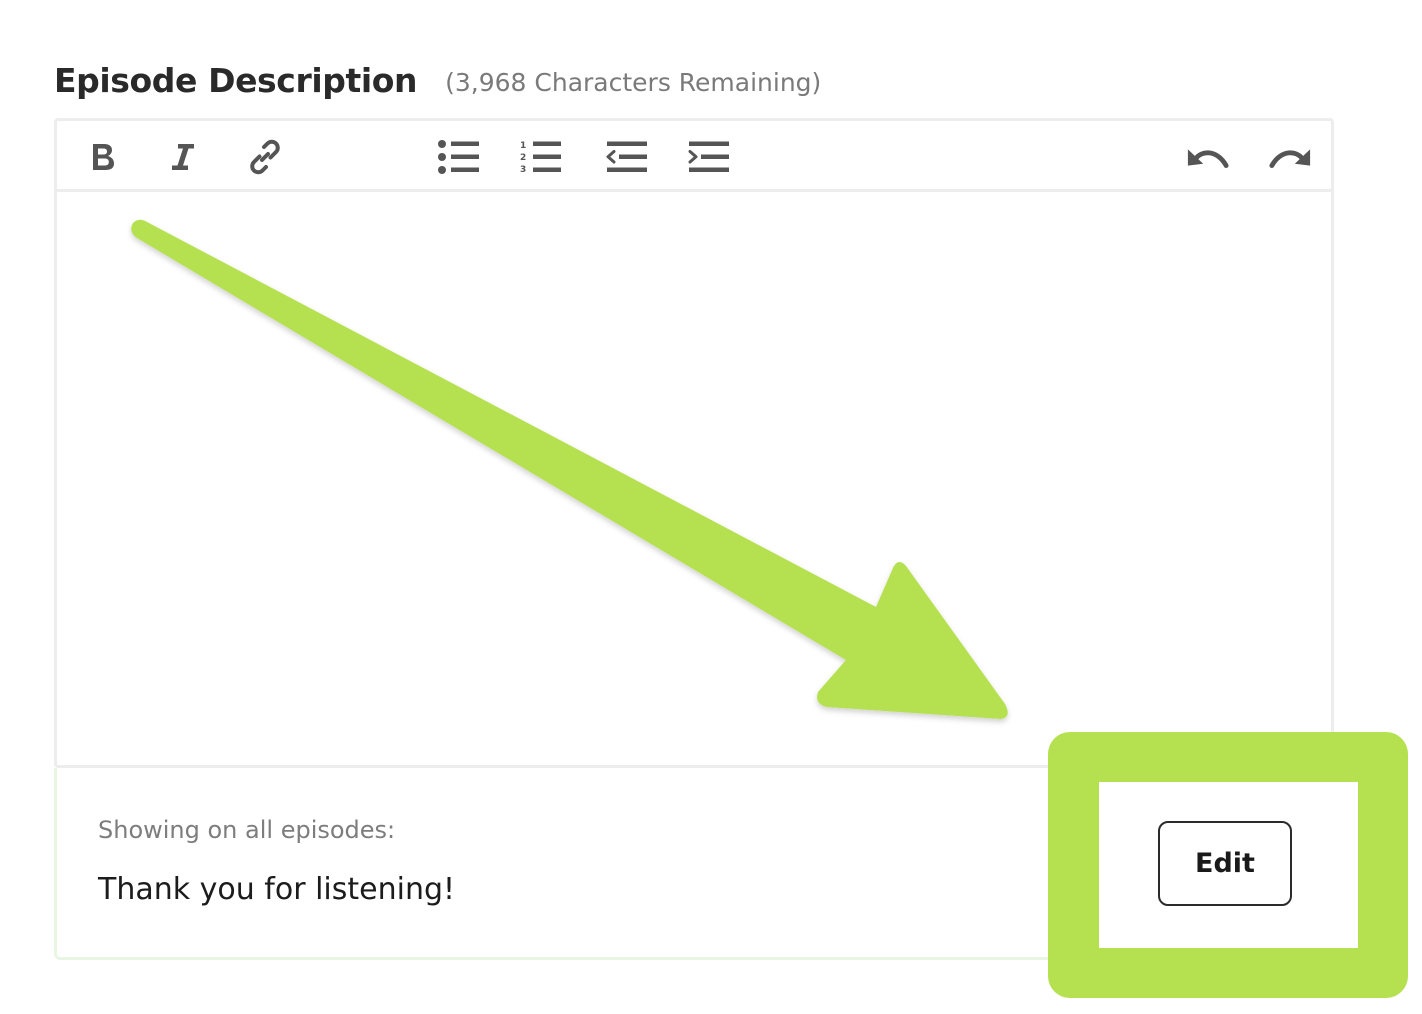  I want to click on footer-text: Thank you for listening!, so click(277, 889).